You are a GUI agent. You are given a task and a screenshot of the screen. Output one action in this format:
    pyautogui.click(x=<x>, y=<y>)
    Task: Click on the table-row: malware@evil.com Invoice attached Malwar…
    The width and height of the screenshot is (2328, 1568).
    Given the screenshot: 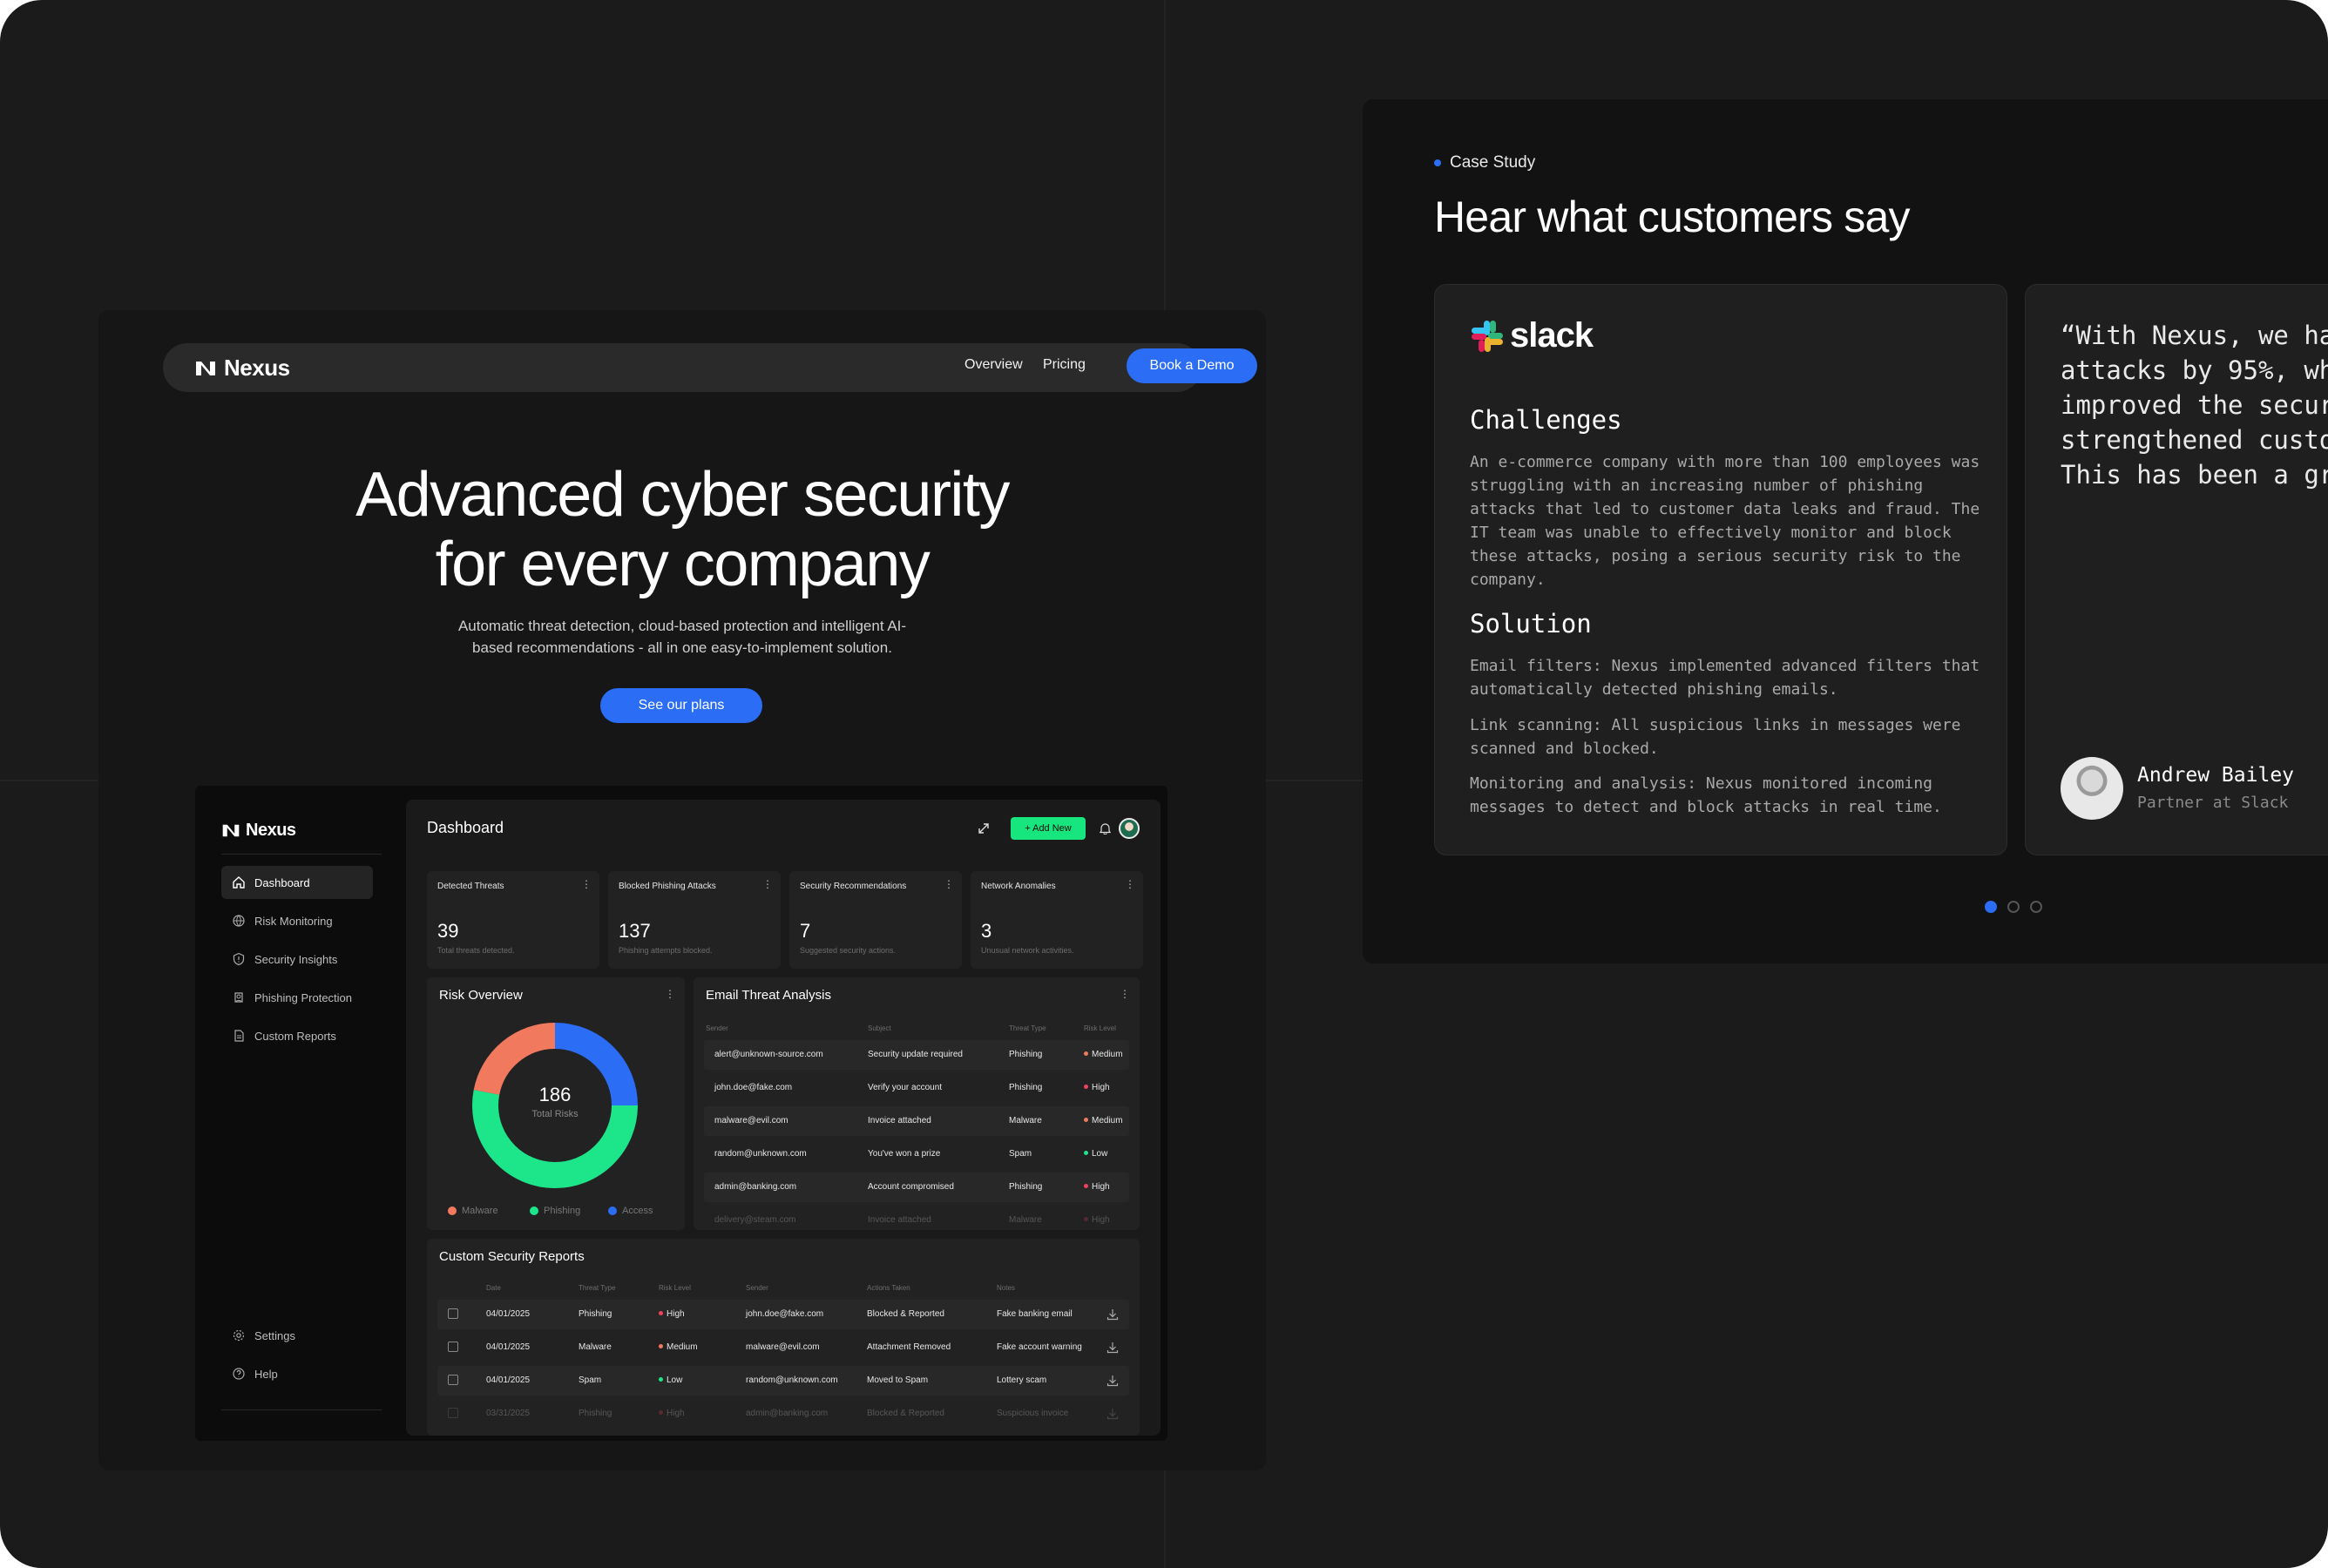 What is the action you would take?
    pyautogui.click(x=916, y=1121)
    